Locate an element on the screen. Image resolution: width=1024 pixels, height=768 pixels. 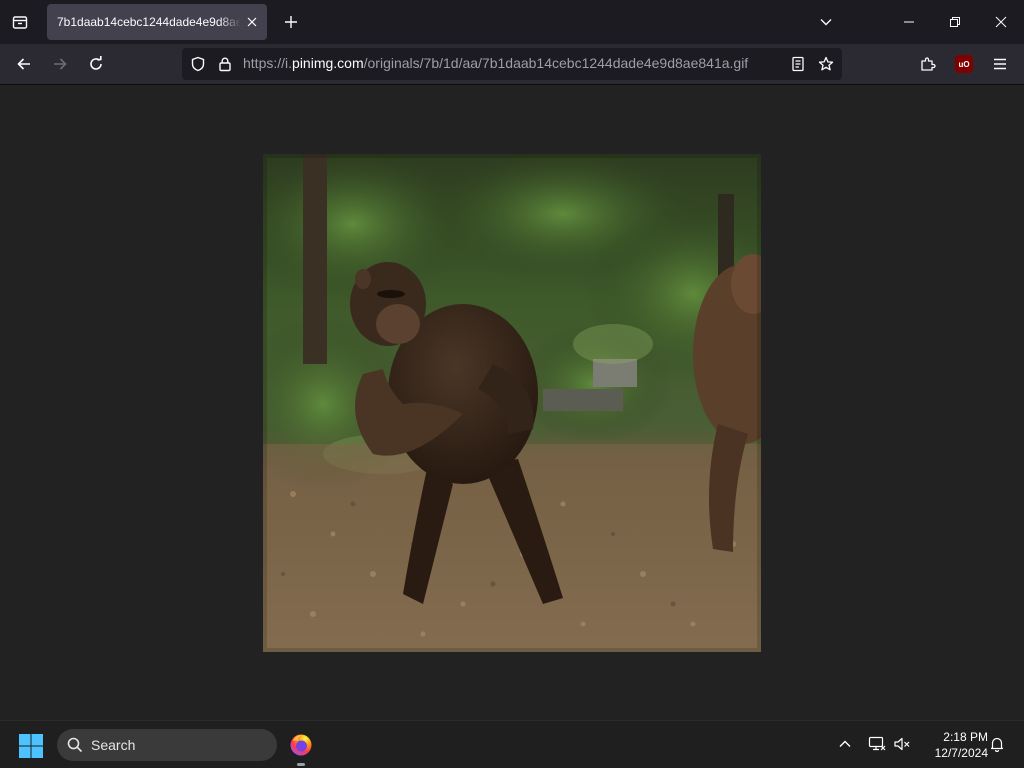
reload-icon is located at coordinates (96, 63).